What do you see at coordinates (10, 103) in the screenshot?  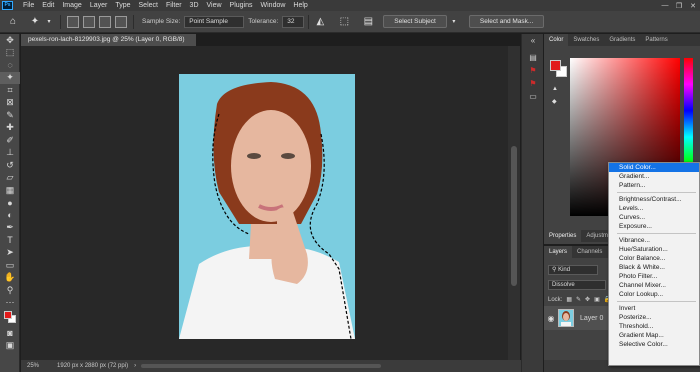 I see `frame-tool-icon: ⊠` at bounding box center [10, 103].